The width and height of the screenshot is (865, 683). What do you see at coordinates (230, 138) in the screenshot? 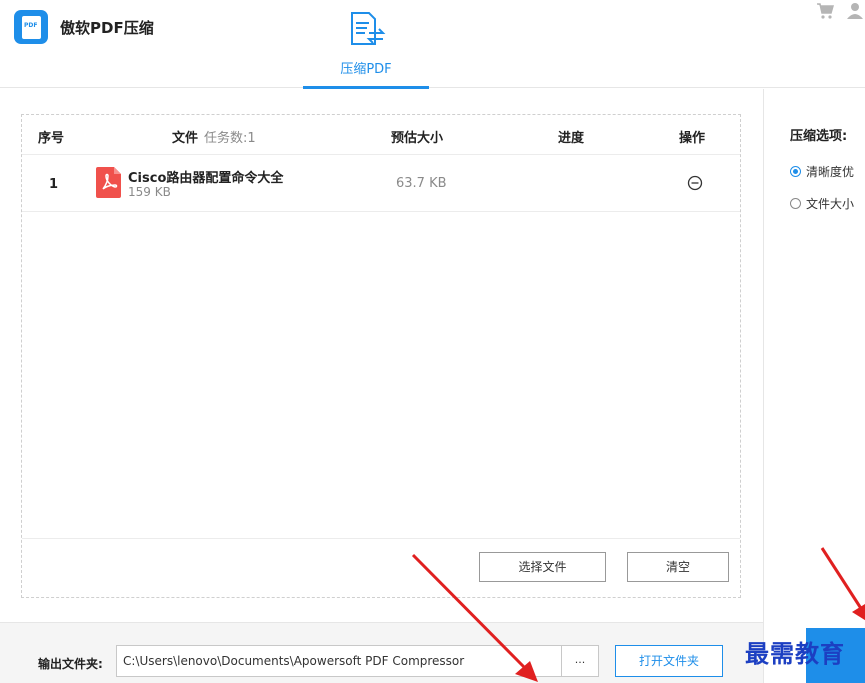
I see `task-count: 任务数:1` at bounding box center [230, 138].